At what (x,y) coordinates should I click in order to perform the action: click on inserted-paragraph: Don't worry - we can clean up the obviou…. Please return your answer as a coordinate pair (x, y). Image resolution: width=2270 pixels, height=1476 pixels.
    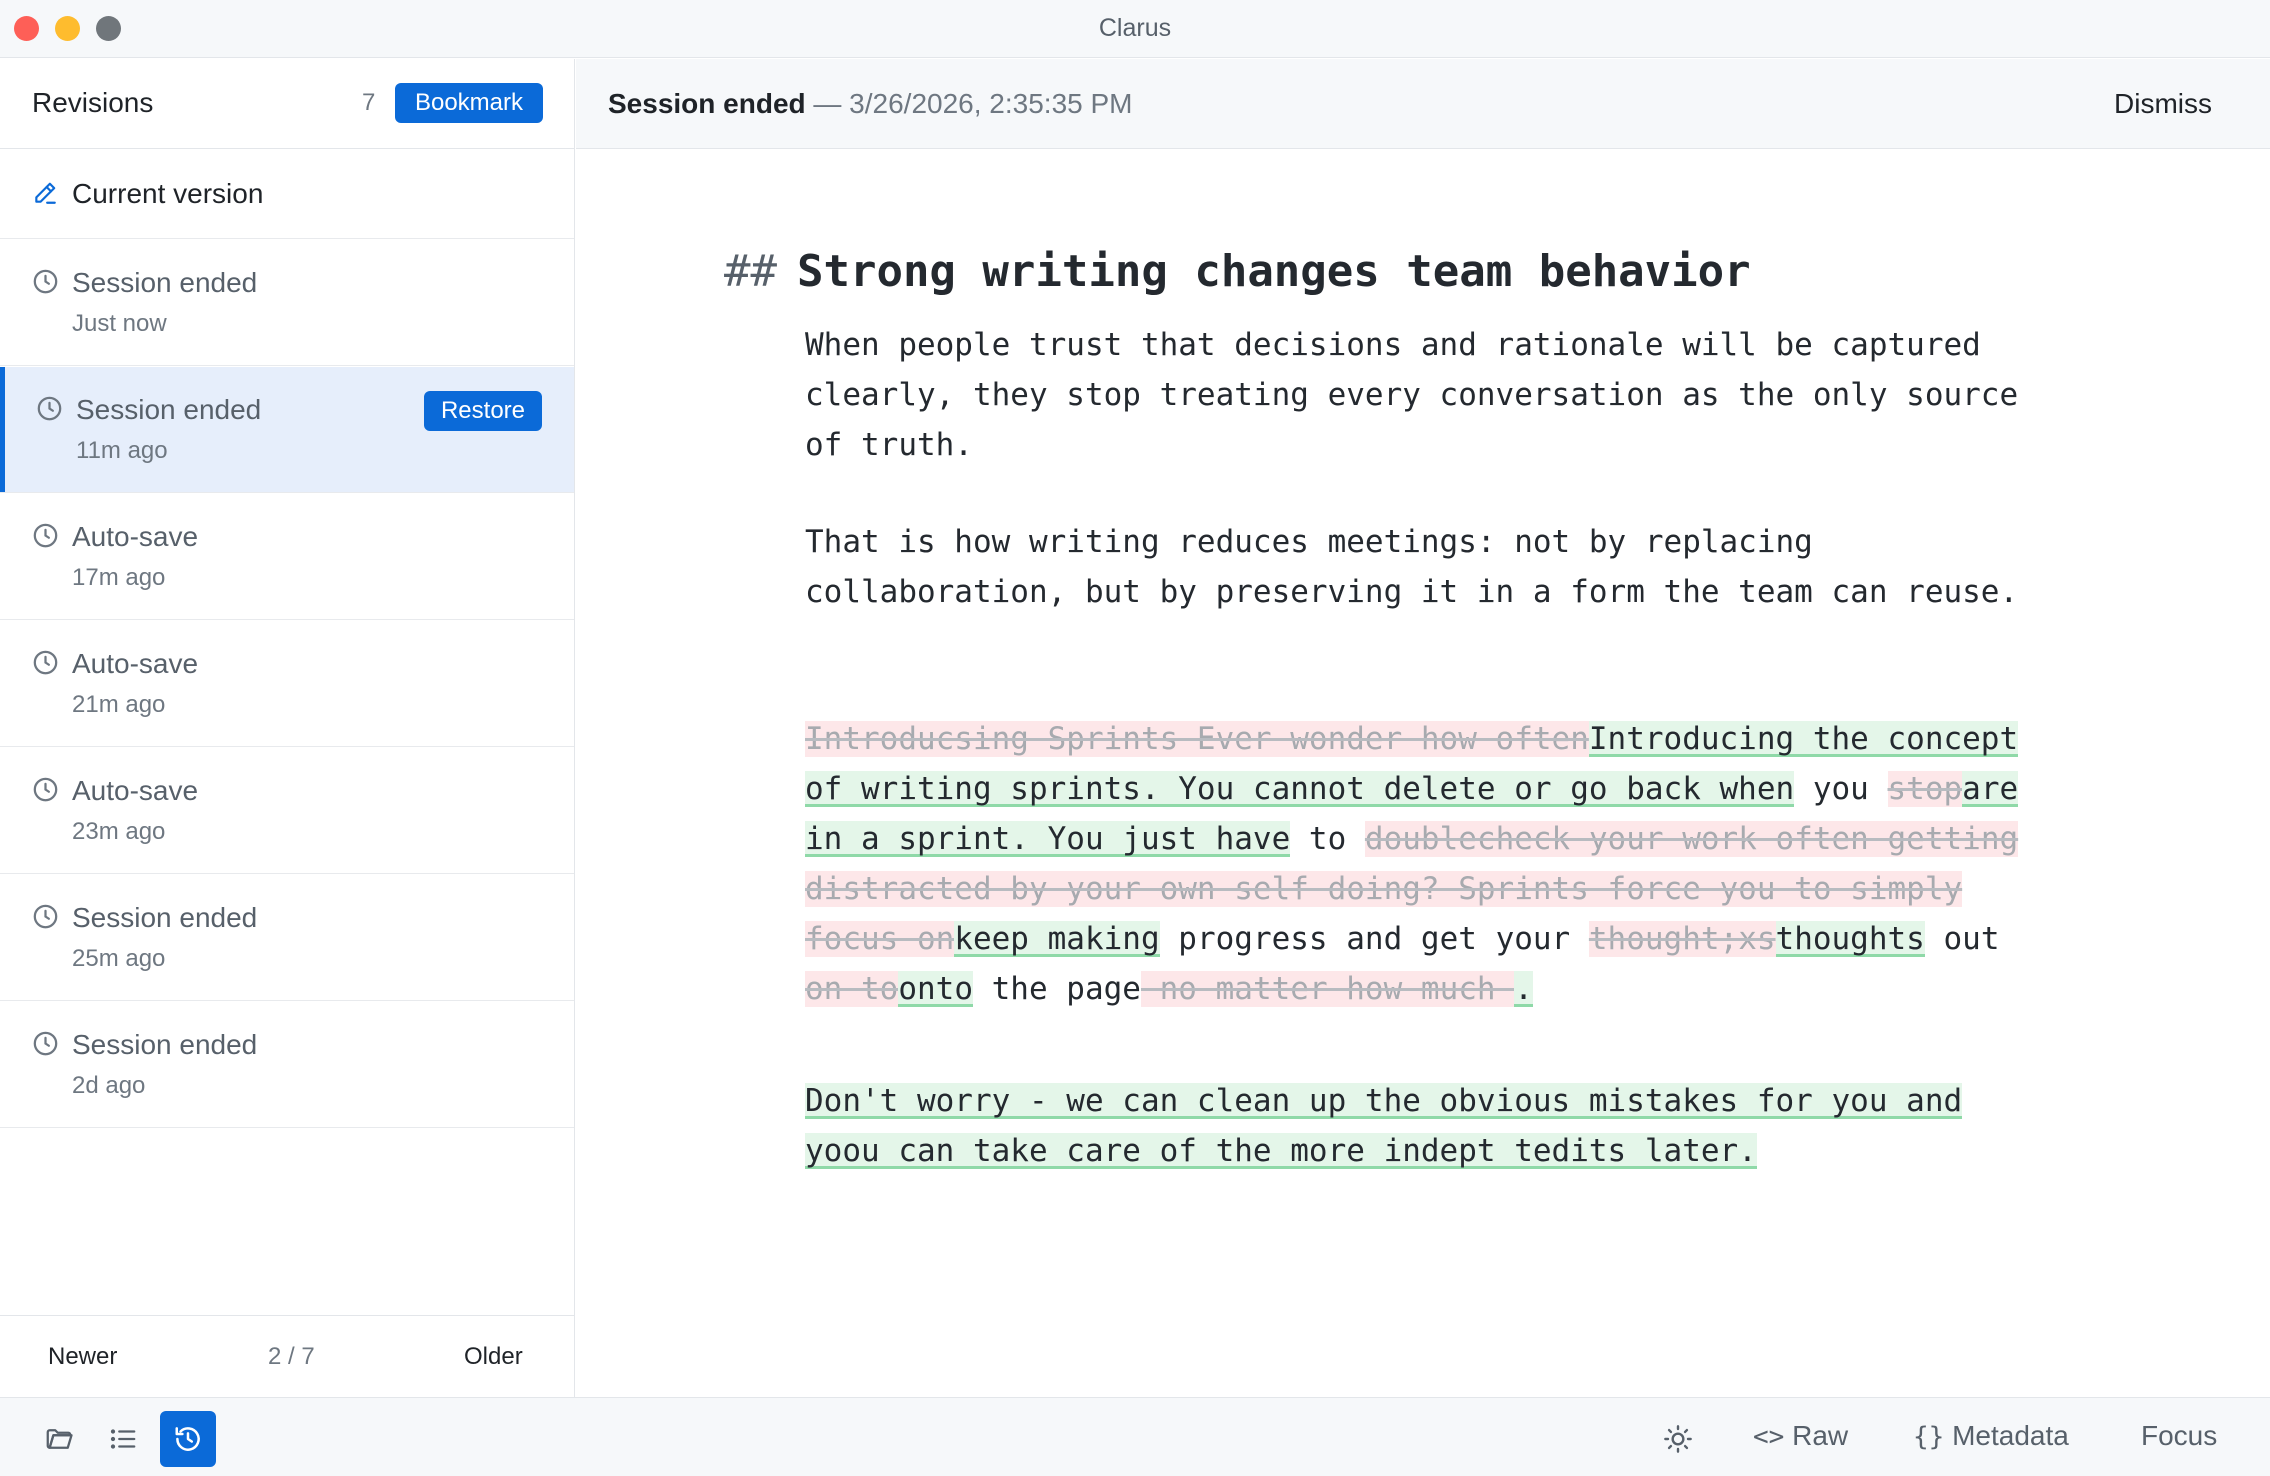
    Looking at the image, I should click on (1420, 1126).